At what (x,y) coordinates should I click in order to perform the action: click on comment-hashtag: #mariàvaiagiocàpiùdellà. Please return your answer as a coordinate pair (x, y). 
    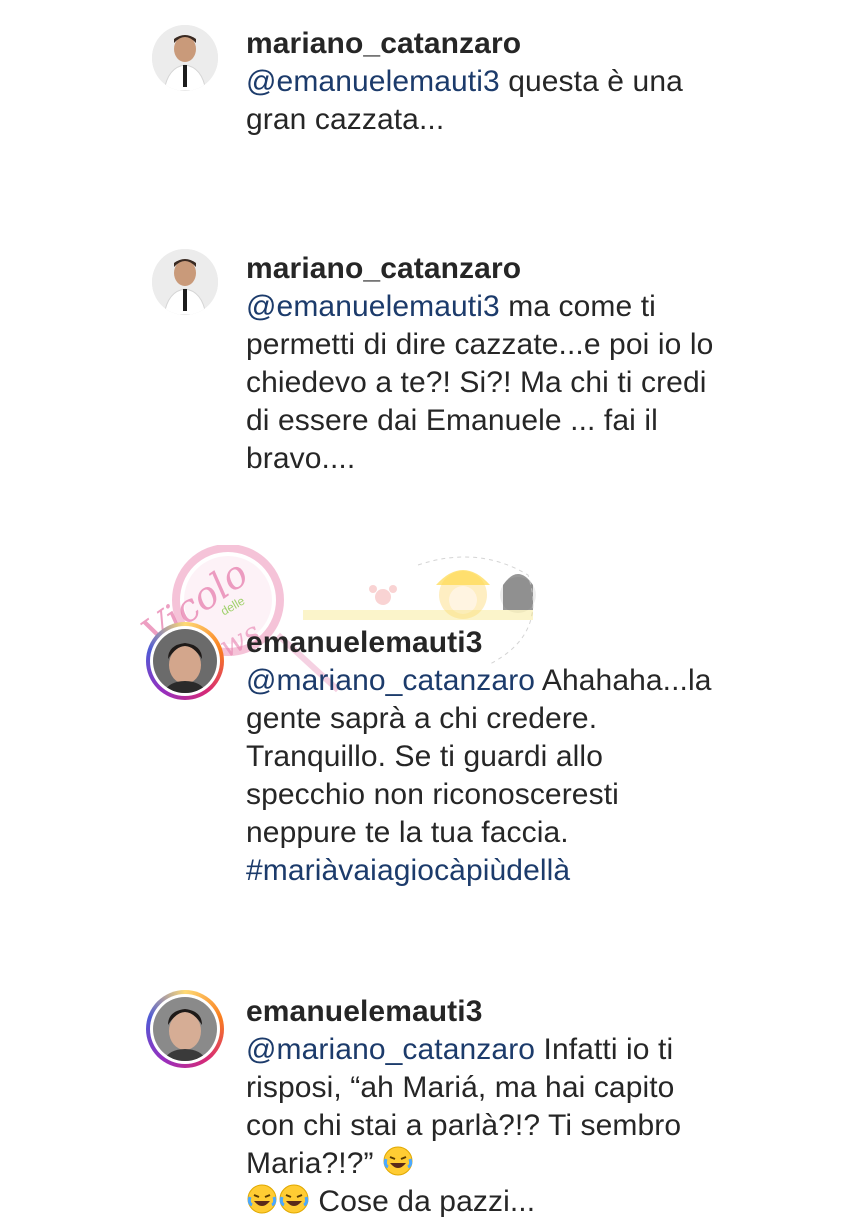
    Looking at the image, I should click on (408, 870).